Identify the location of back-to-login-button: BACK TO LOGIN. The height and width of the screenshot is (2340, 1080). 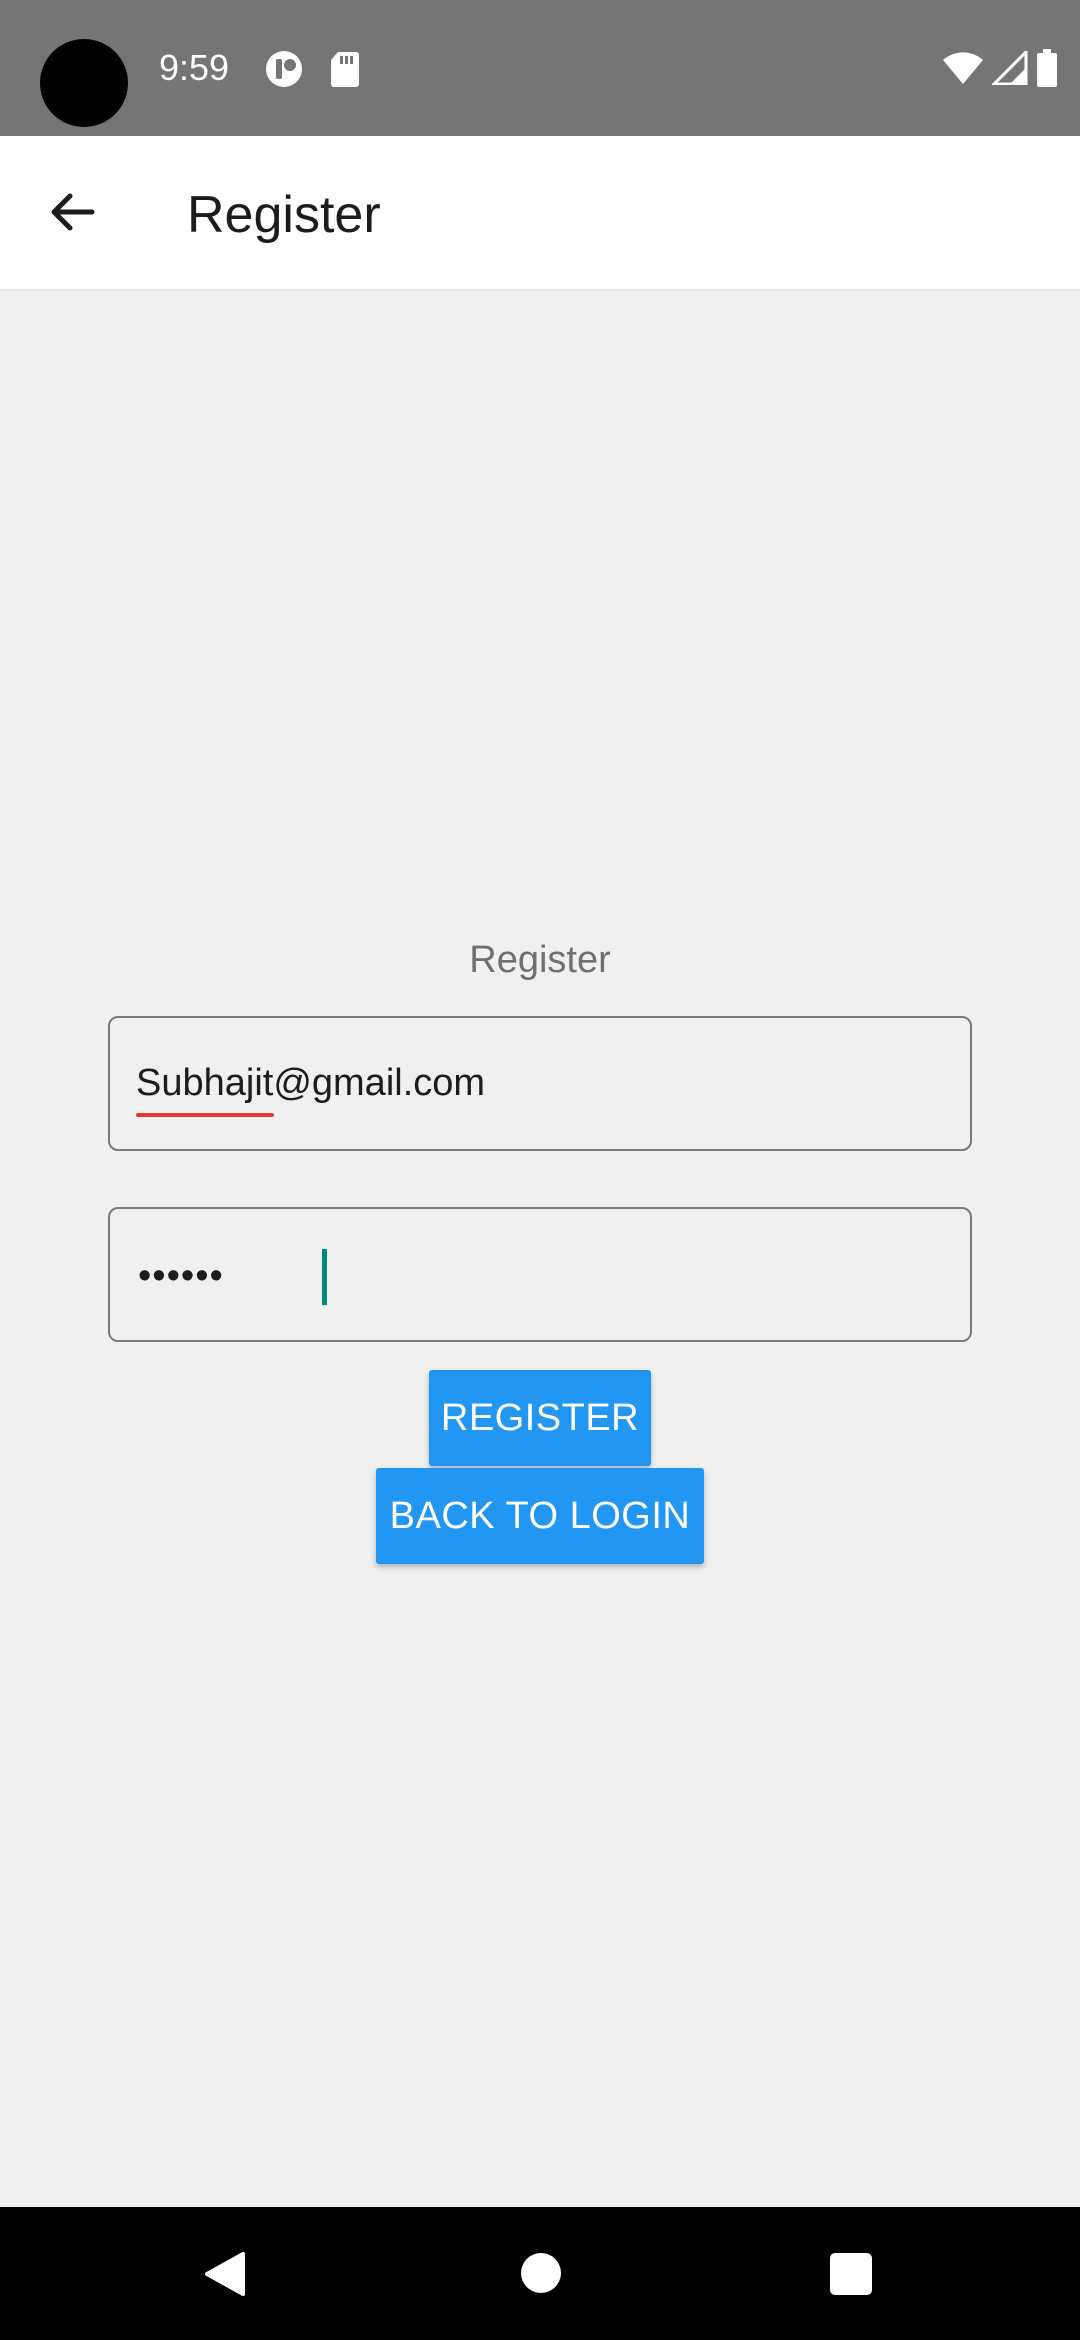
(540, 1516).